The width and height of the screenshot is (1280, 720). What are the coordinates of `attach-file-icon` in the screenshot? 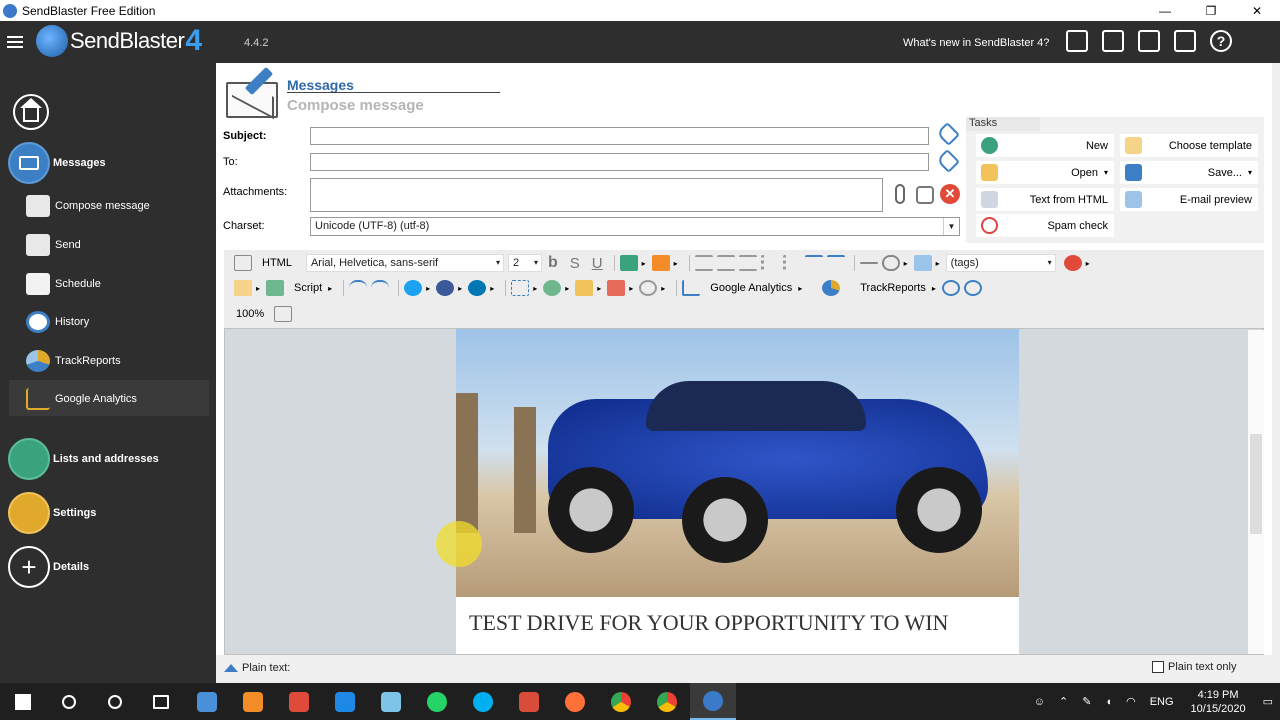 It's located at (925, 195).